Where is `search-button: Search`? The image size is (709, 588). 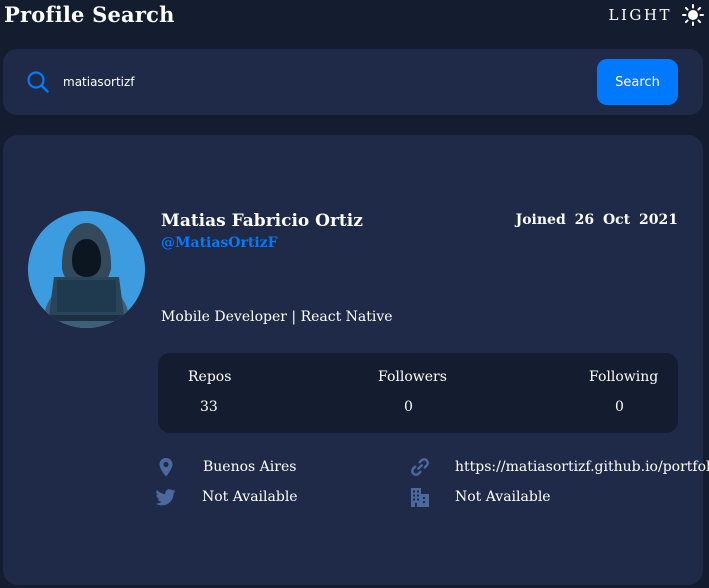 search-button: Search is located at coordinates (637, 82).